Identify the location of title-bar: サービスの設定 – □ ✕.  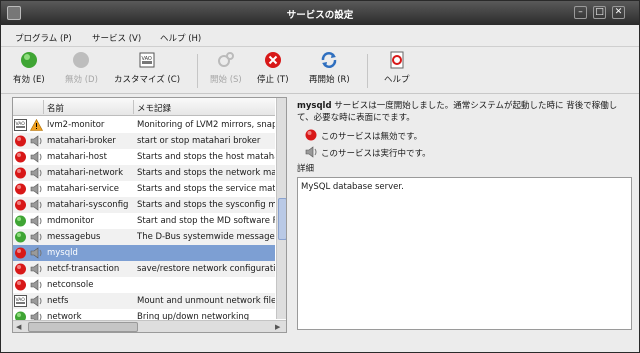
(320, 13).